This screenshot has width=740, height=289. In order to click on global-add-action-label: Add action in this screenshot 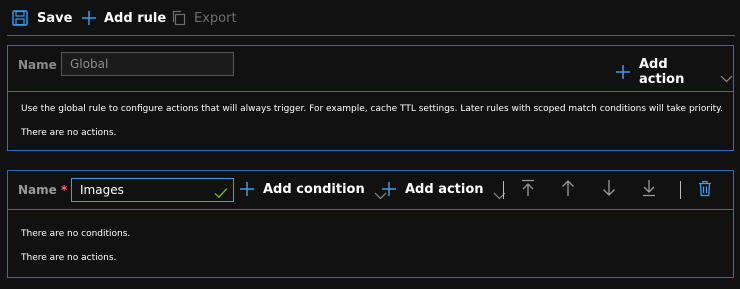, I will do `click(662, 72)`.